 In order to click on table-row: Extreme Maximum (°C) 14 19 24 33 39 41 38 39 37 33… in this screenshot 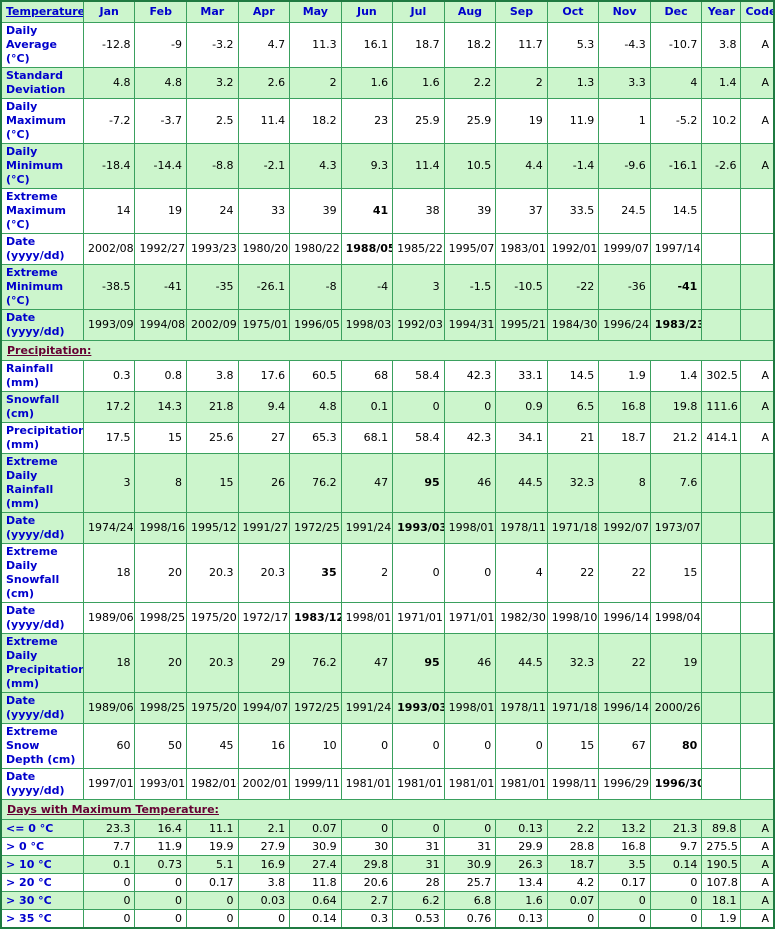, I will do `click(387, 211)`.